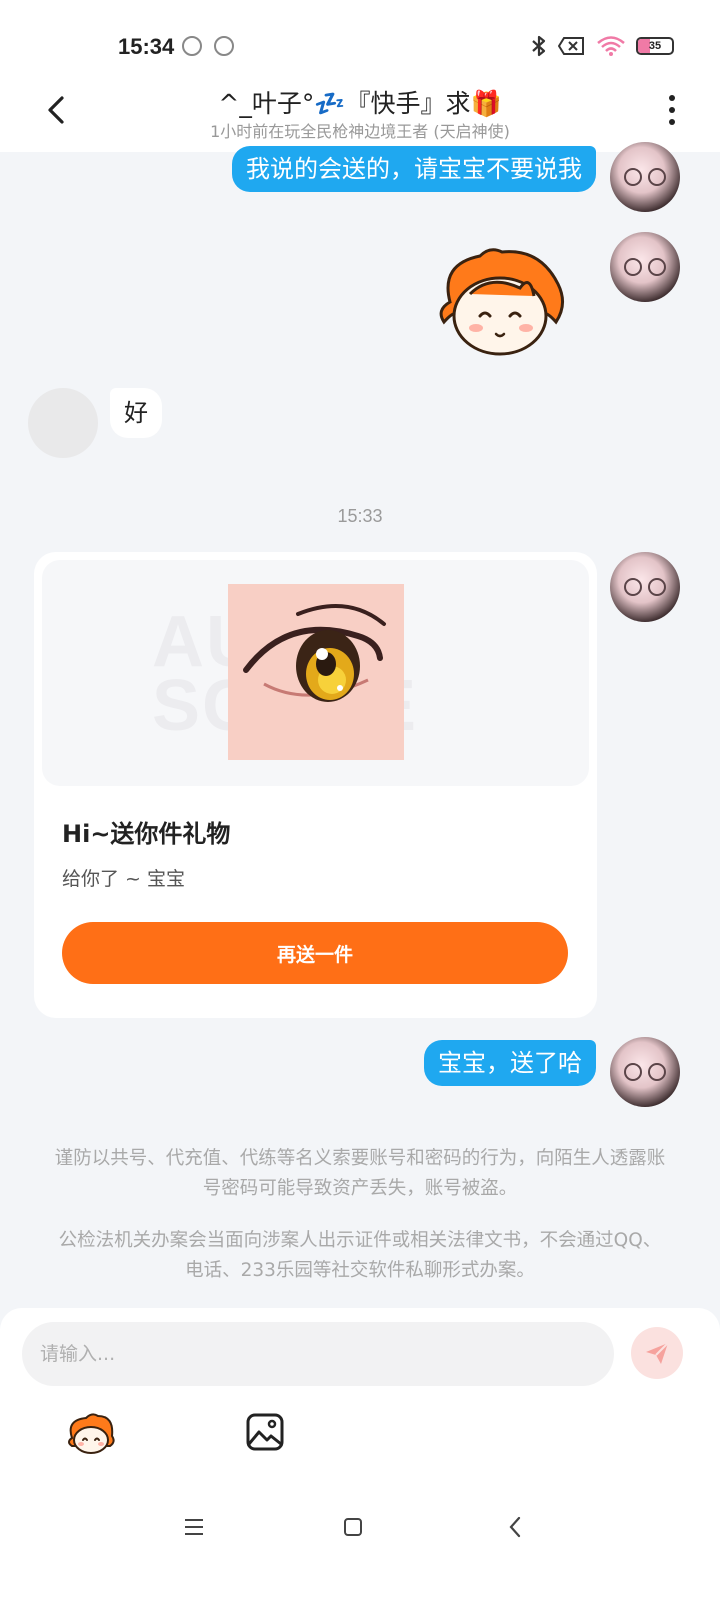  I want to click on send-button, so click(657, 1353).